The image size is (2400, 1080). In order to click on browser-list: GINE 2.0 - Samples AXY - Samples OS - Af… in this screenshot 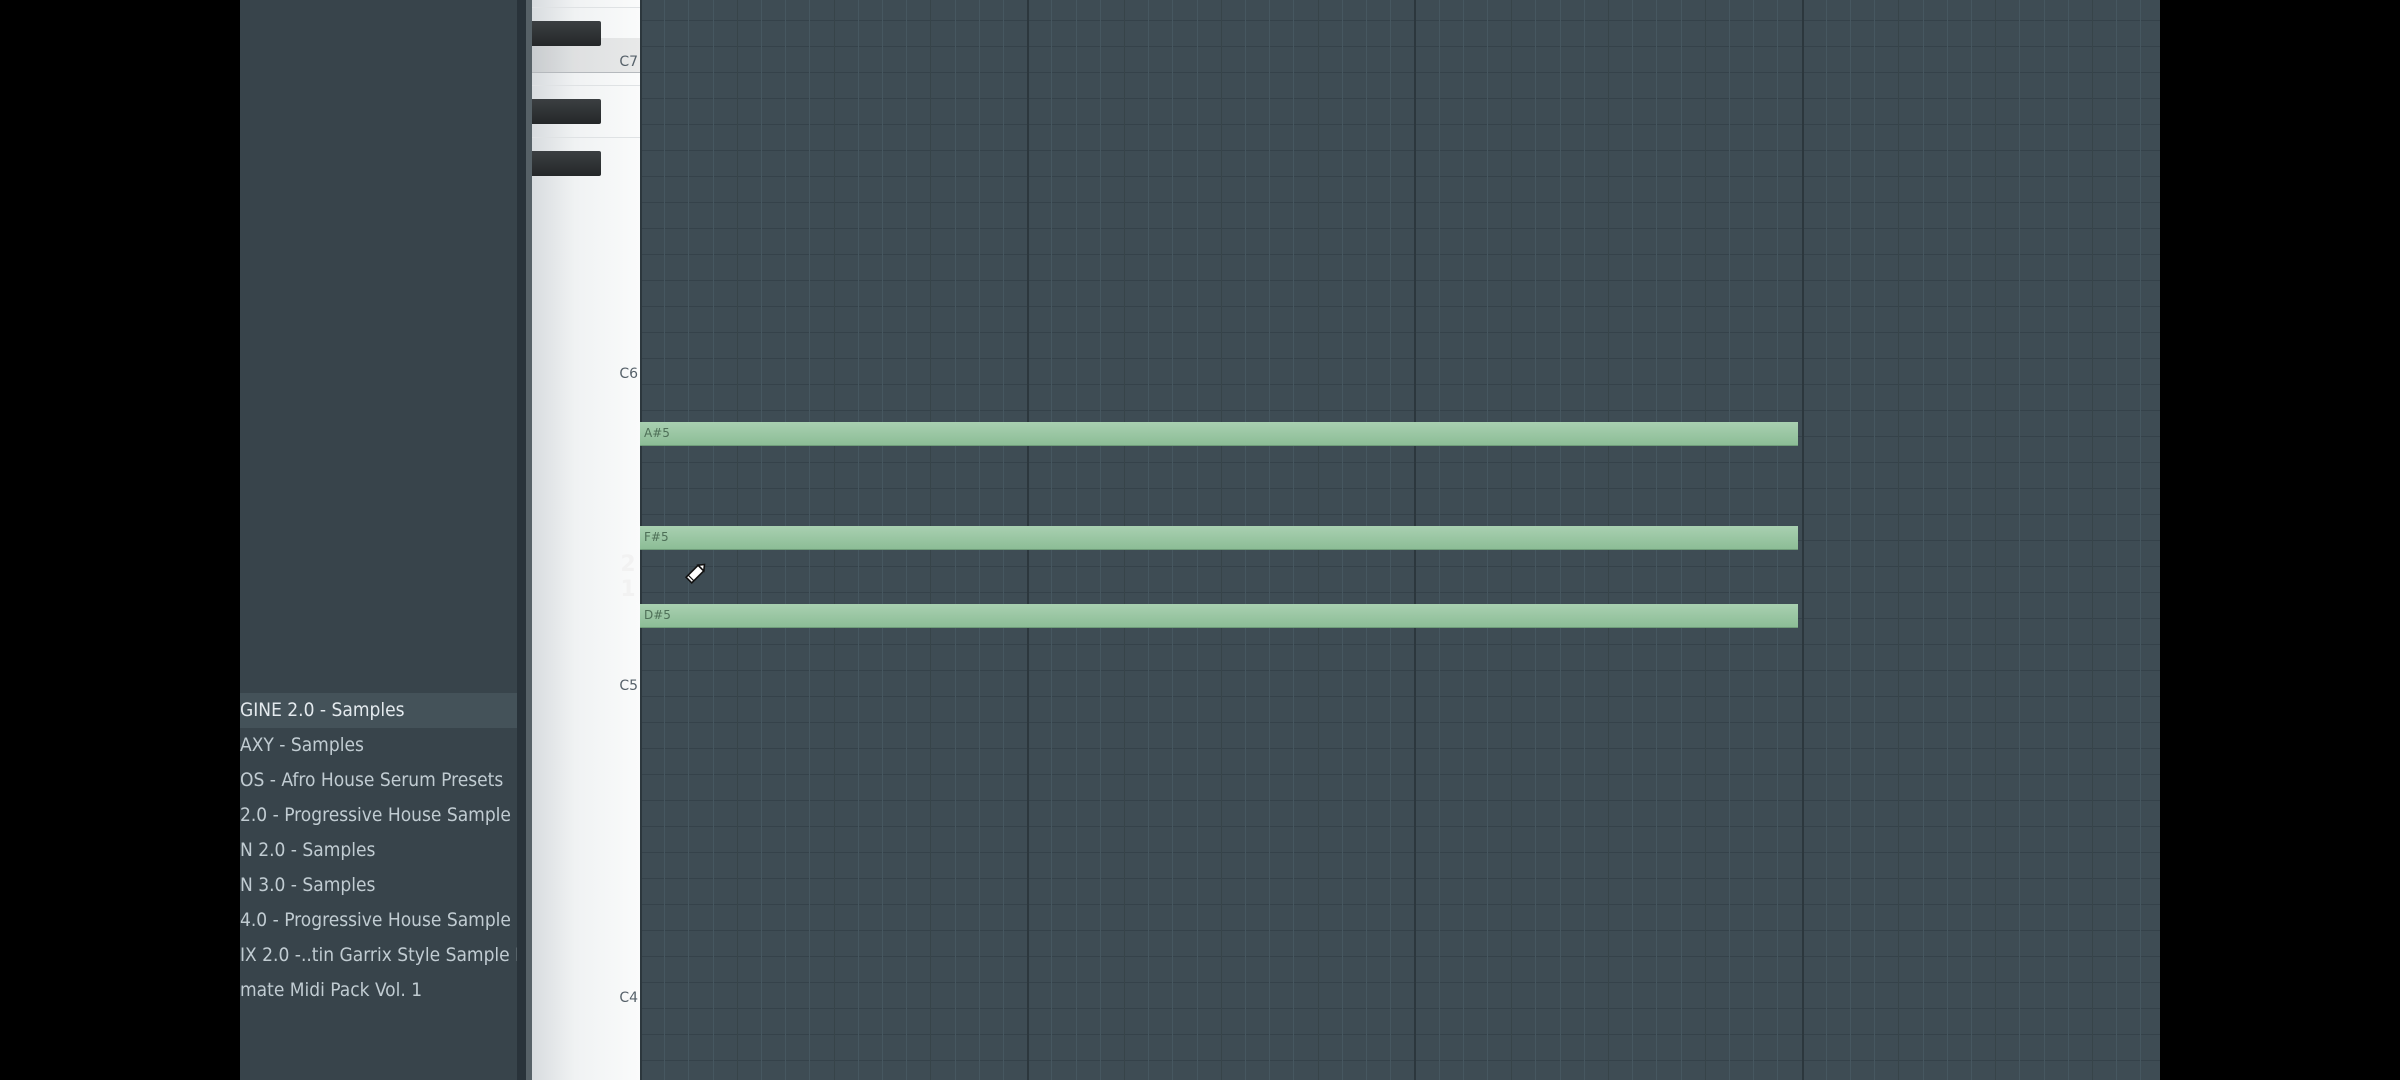, I will do `click(378, 850)`.